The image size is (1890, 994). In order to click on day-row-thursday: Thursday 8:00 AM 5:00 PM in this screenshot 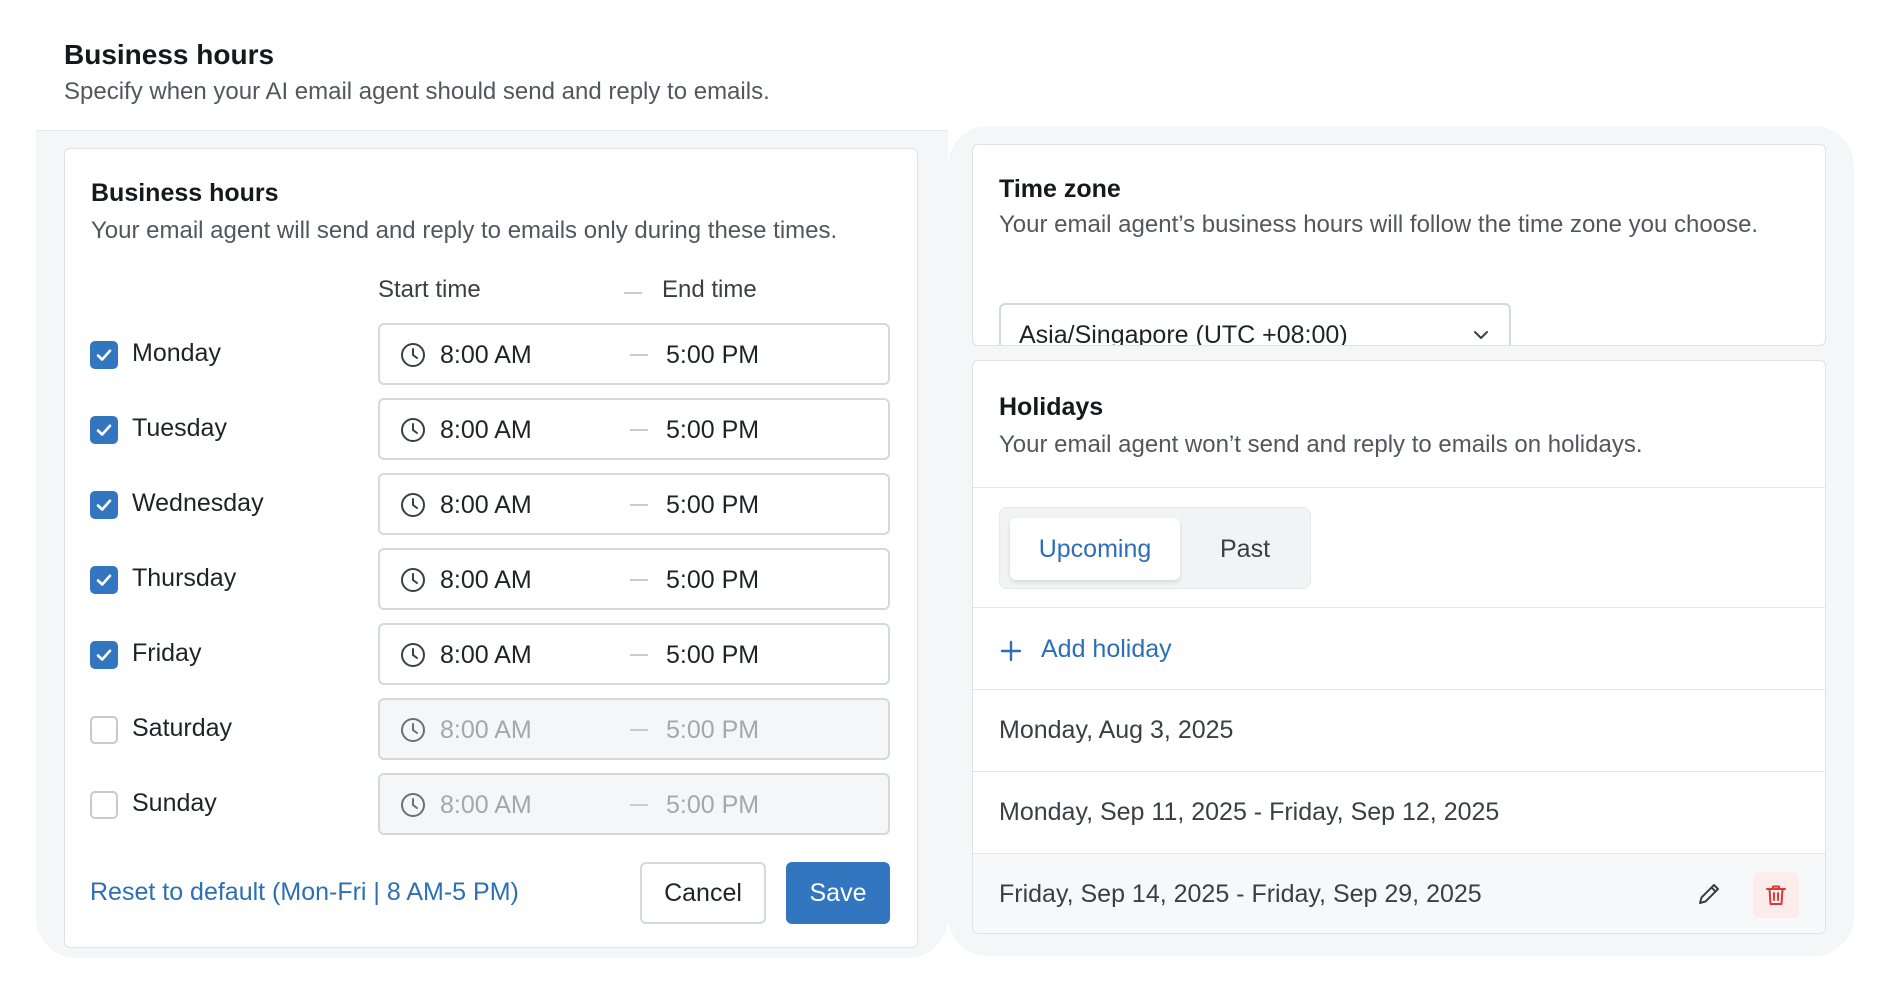, I will do `click(490, 579)`.